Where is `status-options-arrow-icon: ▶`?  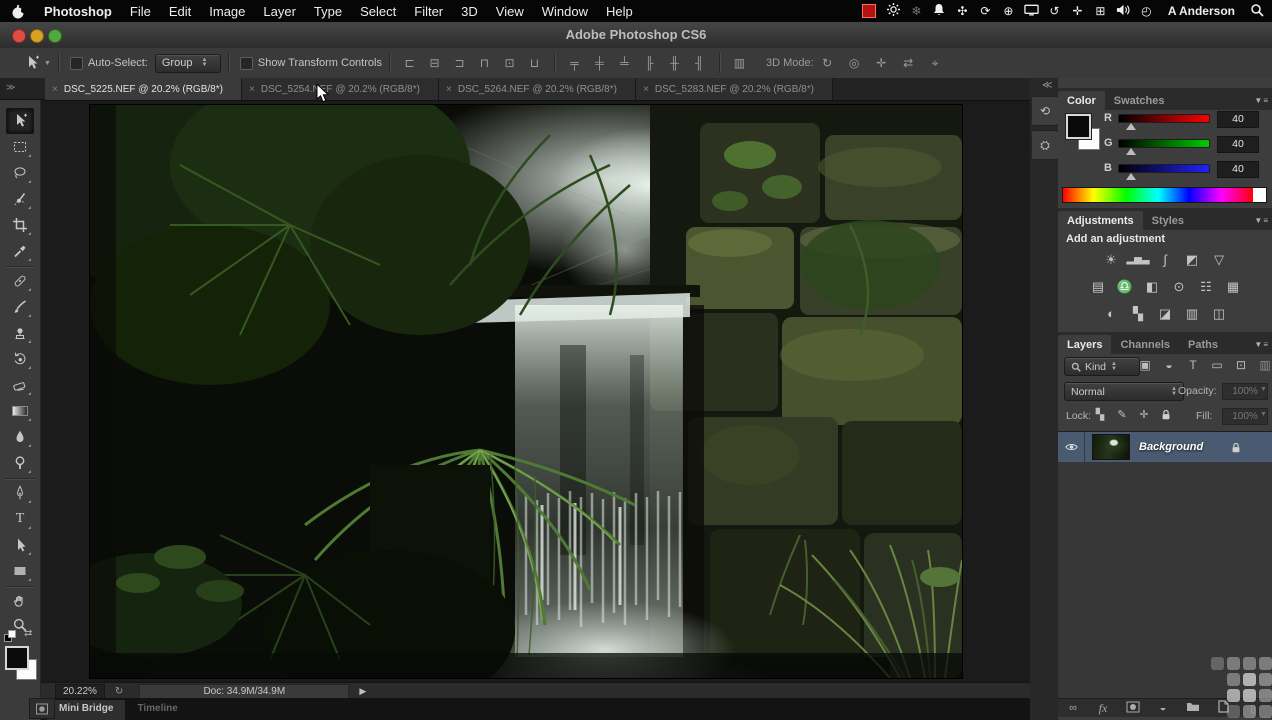
status-options-arrow-icon: ▶ is located at coordinates (362, 691).